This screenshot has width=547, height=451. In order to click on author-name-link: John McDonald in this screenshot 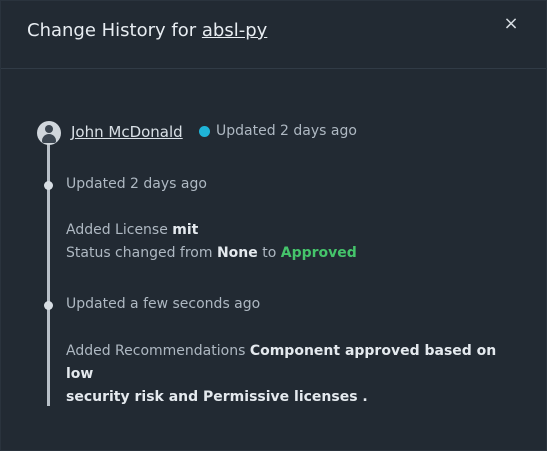, I will do `click(127, 132)`.